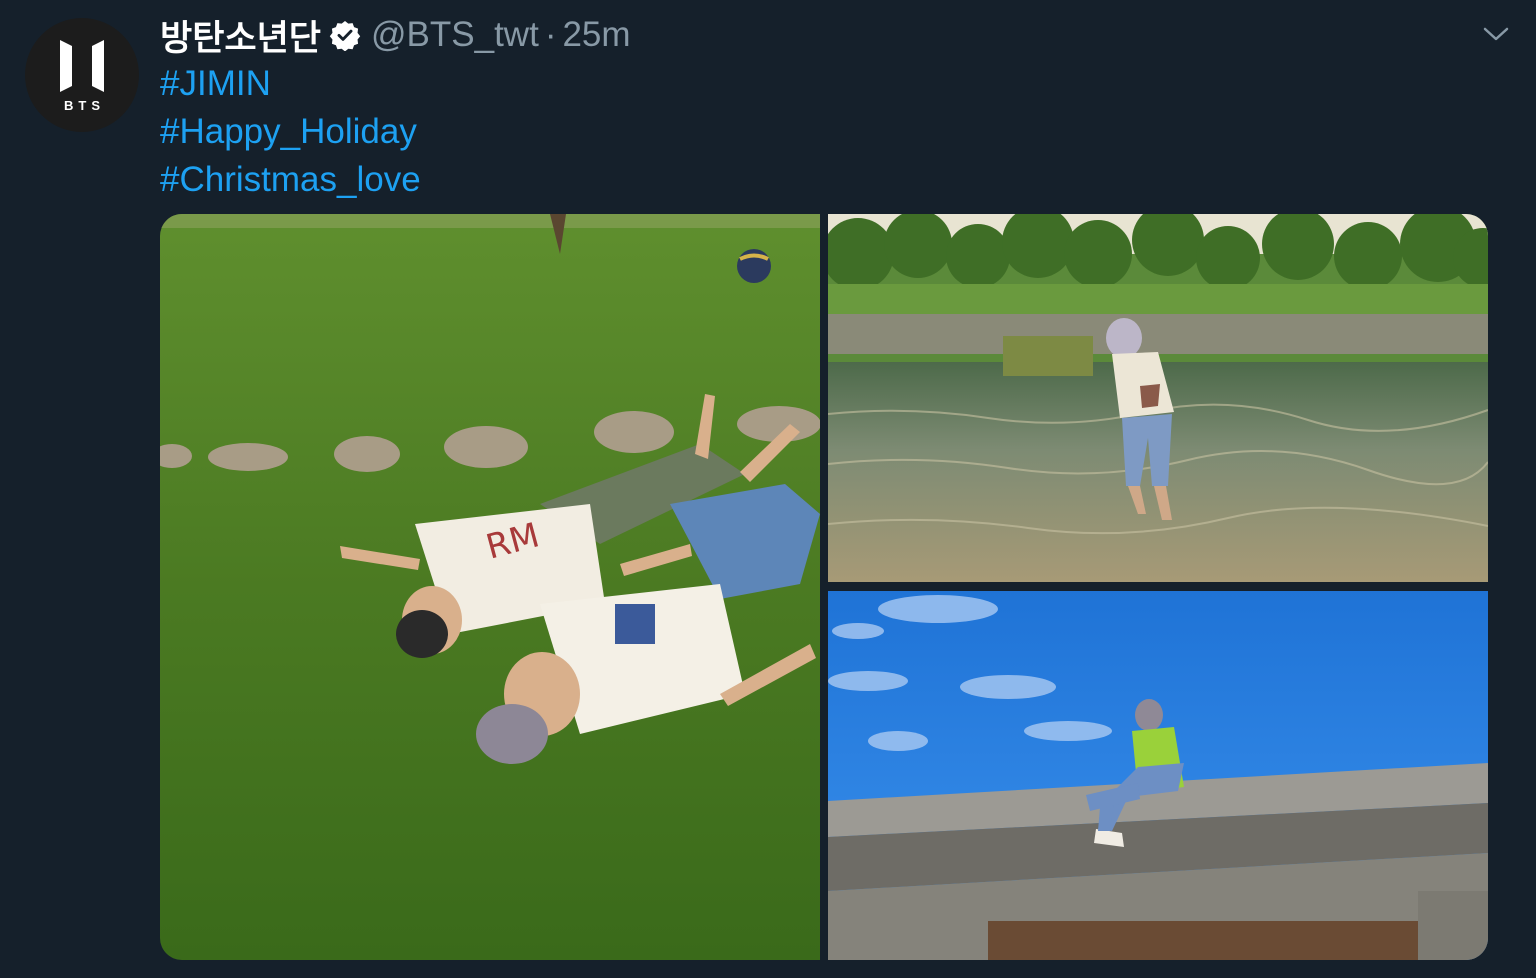 The image size is (1536, 978). Describe the element at coordinates (455, 35) in the screenshot. I see `user-handle: @BTS_twt` at that location.